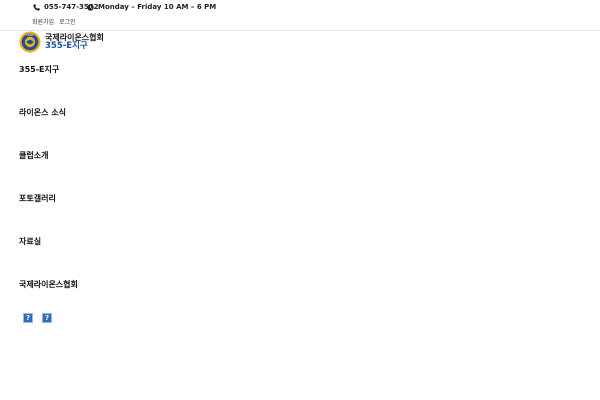 Image resolution: width=600 pixels, height=400 pixels. What do you see at coordinates (67, 21) in the screenshot?
I see `login-link: 로그인` at bounding box center [67, 21].